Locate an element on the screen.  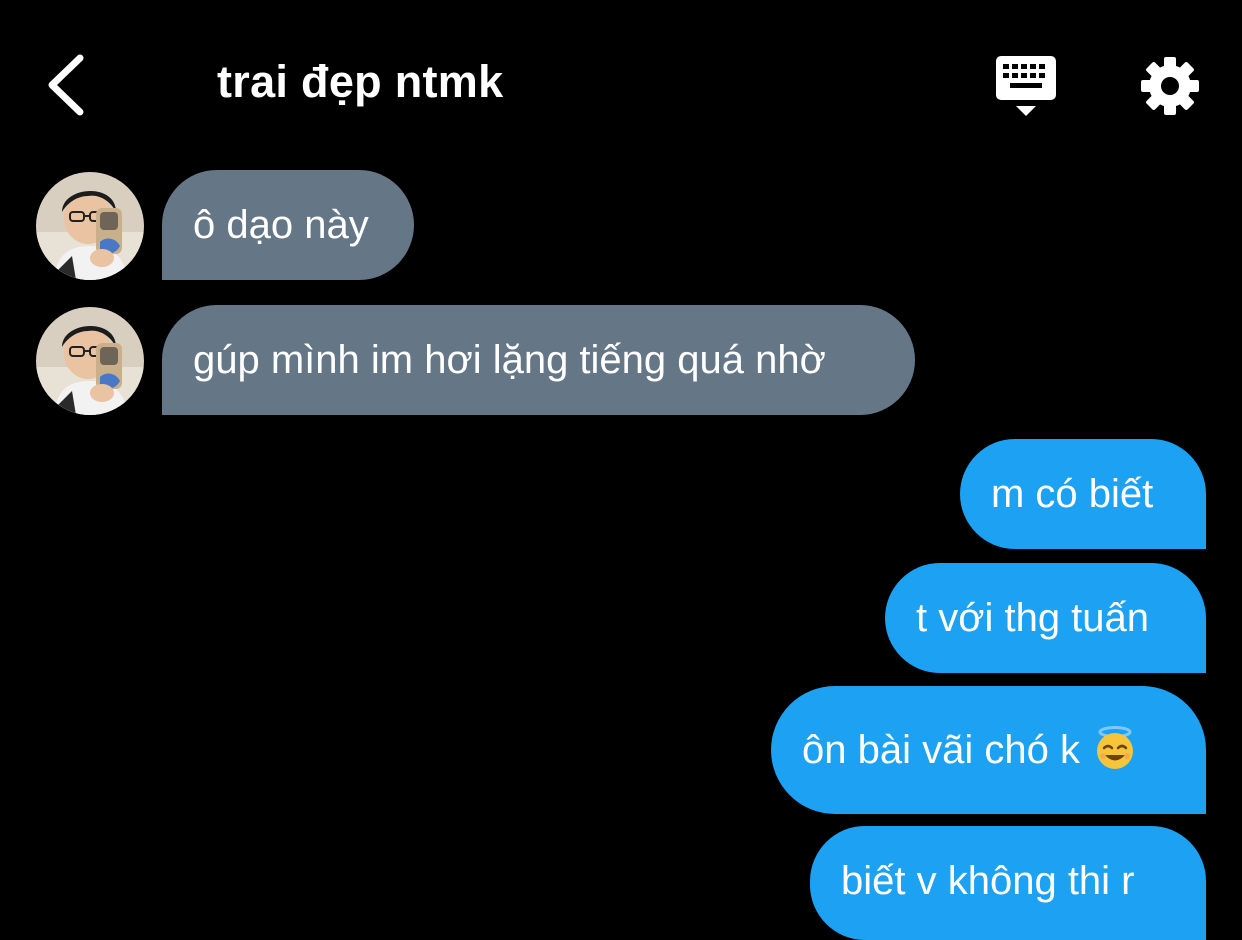
message-text: ô dạo này is located at coordinates (281, 225).